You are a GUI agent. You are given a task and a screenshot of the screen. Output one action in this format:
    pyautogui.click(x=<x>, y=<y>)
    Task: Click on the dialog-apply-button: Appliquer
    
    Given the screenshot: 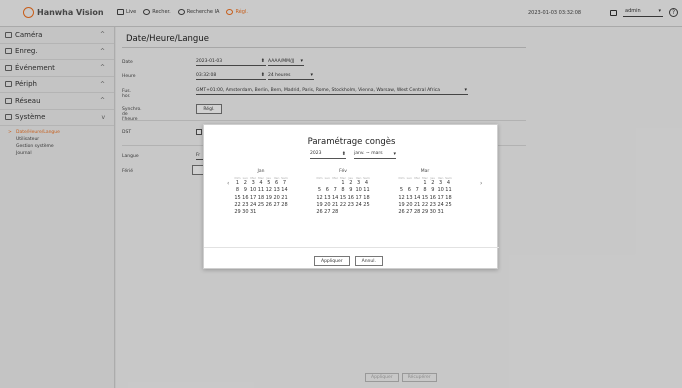 What is the action you would take?
    pyautogui.click(x=332, y=261)
    